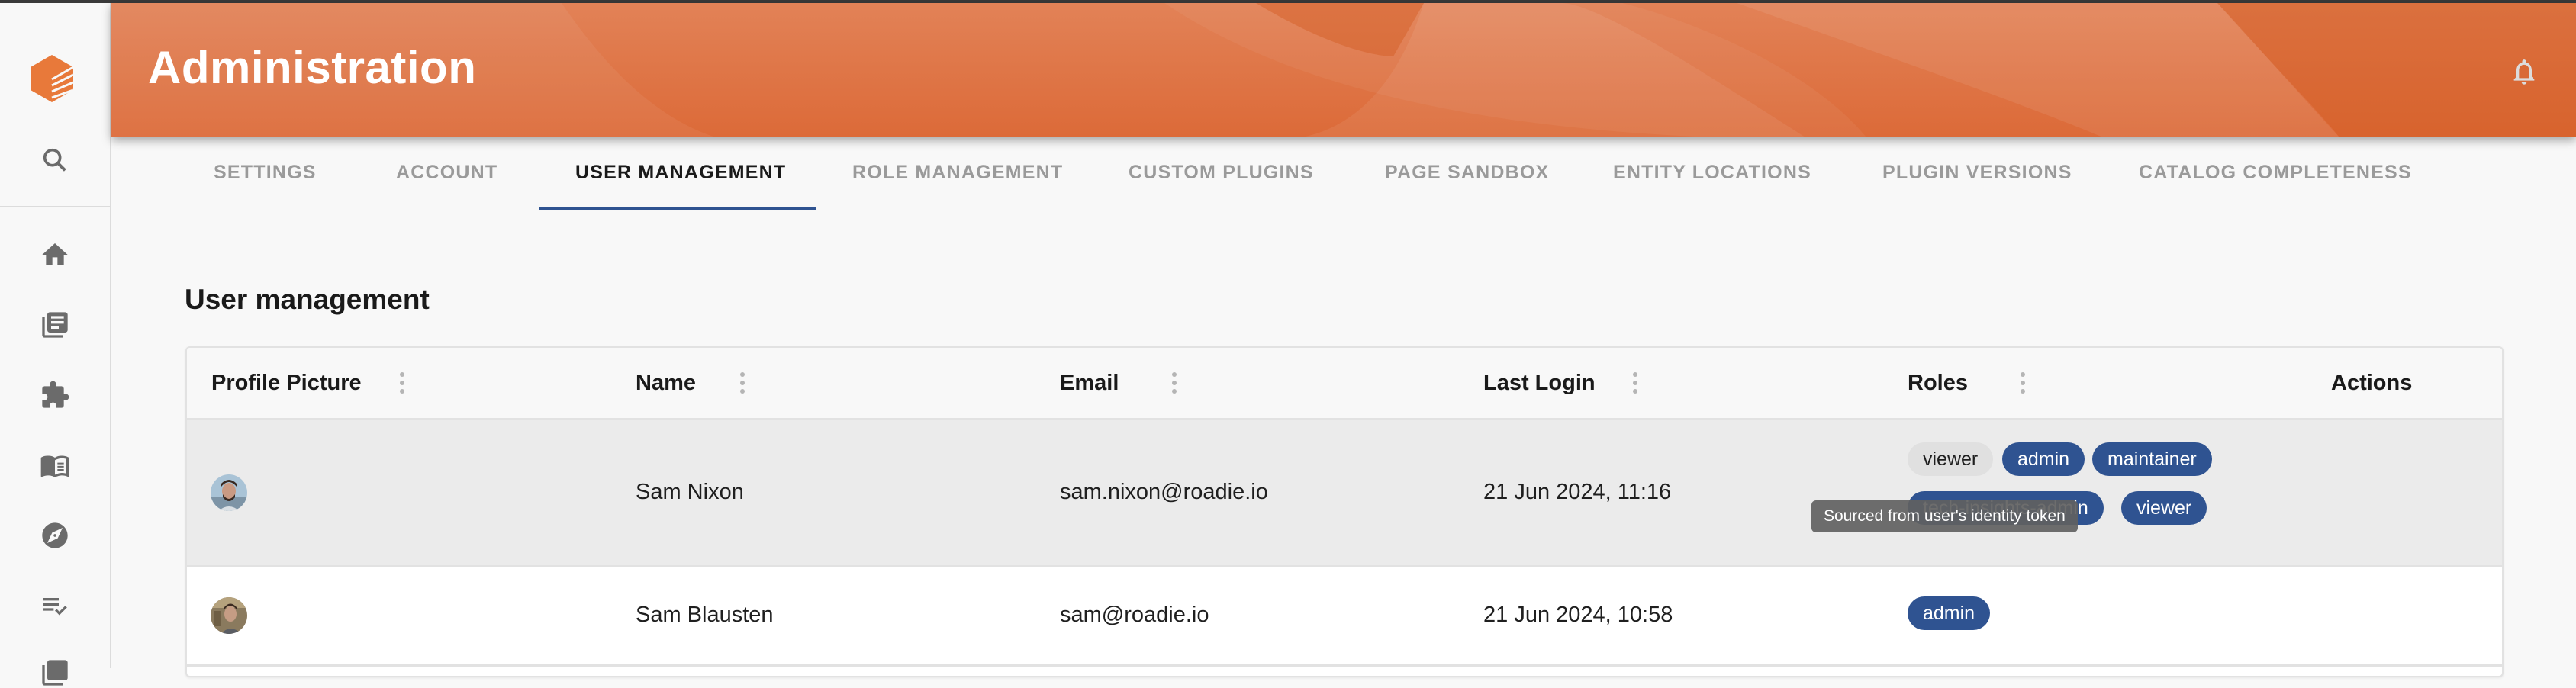  I want to click on user-email: sam@roadie.io, so click(1134, 615).